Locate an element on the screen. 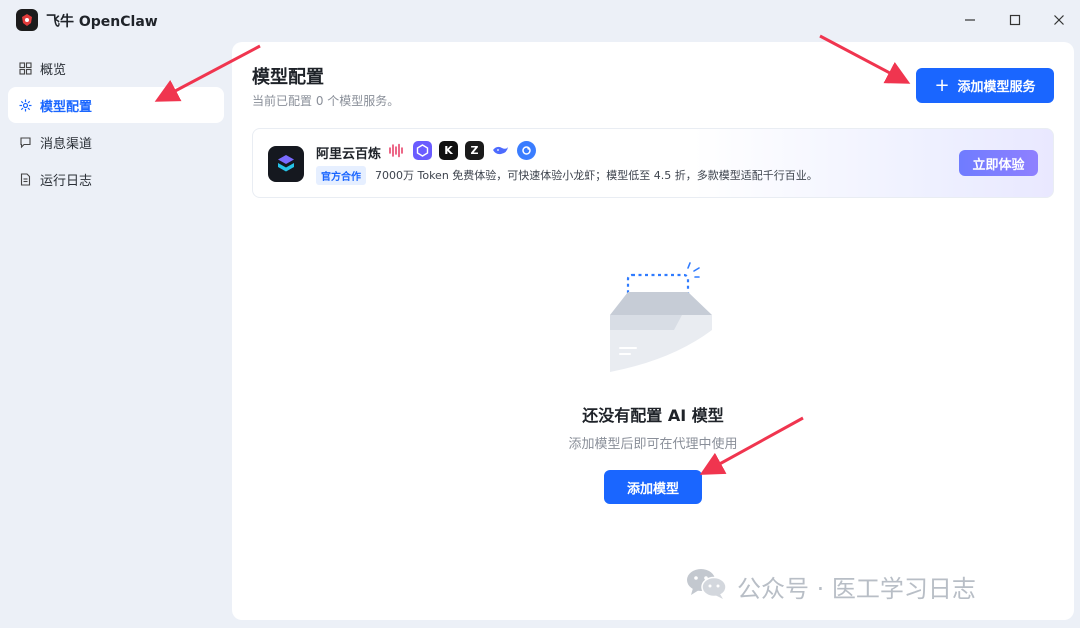 This screenshot has width=1080, height=628. official-partner-badge: 官方合作 is located at coordinates (341, 175).